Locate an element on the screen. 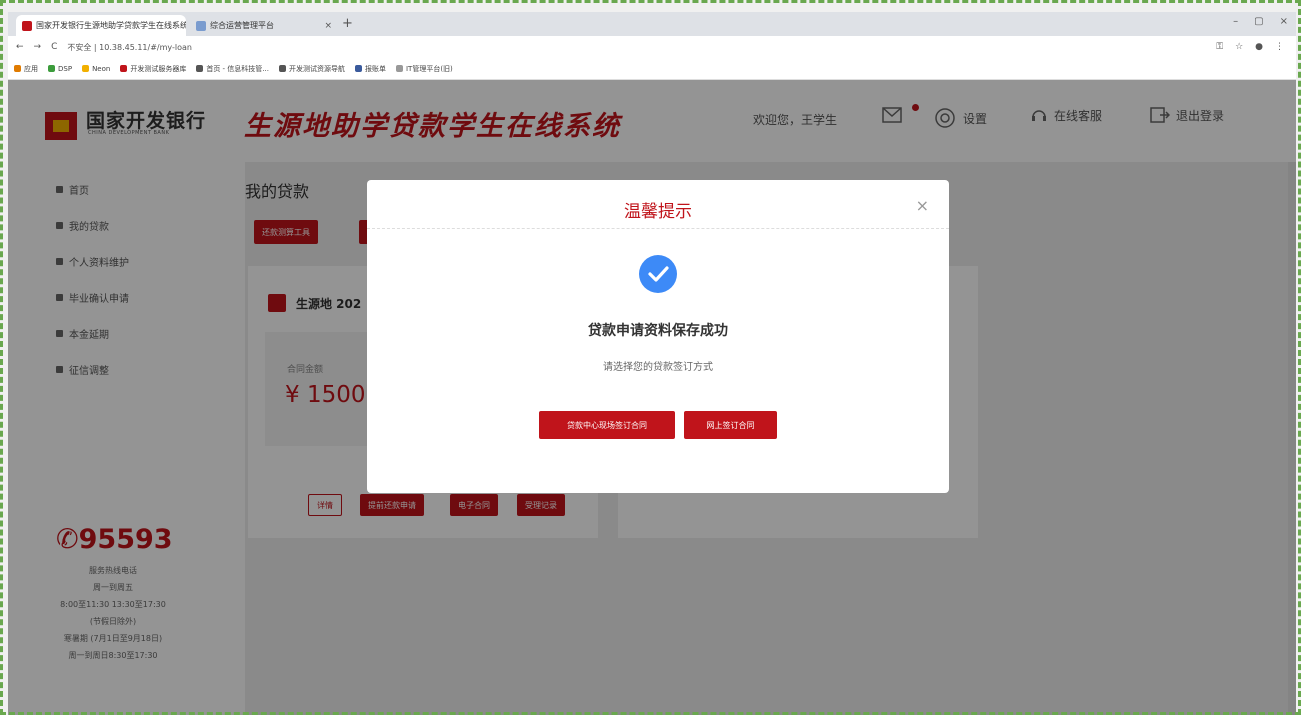 This screenshot has width=1301, height=715. bookmark-item: Neon is located at coordinates (96, 69).